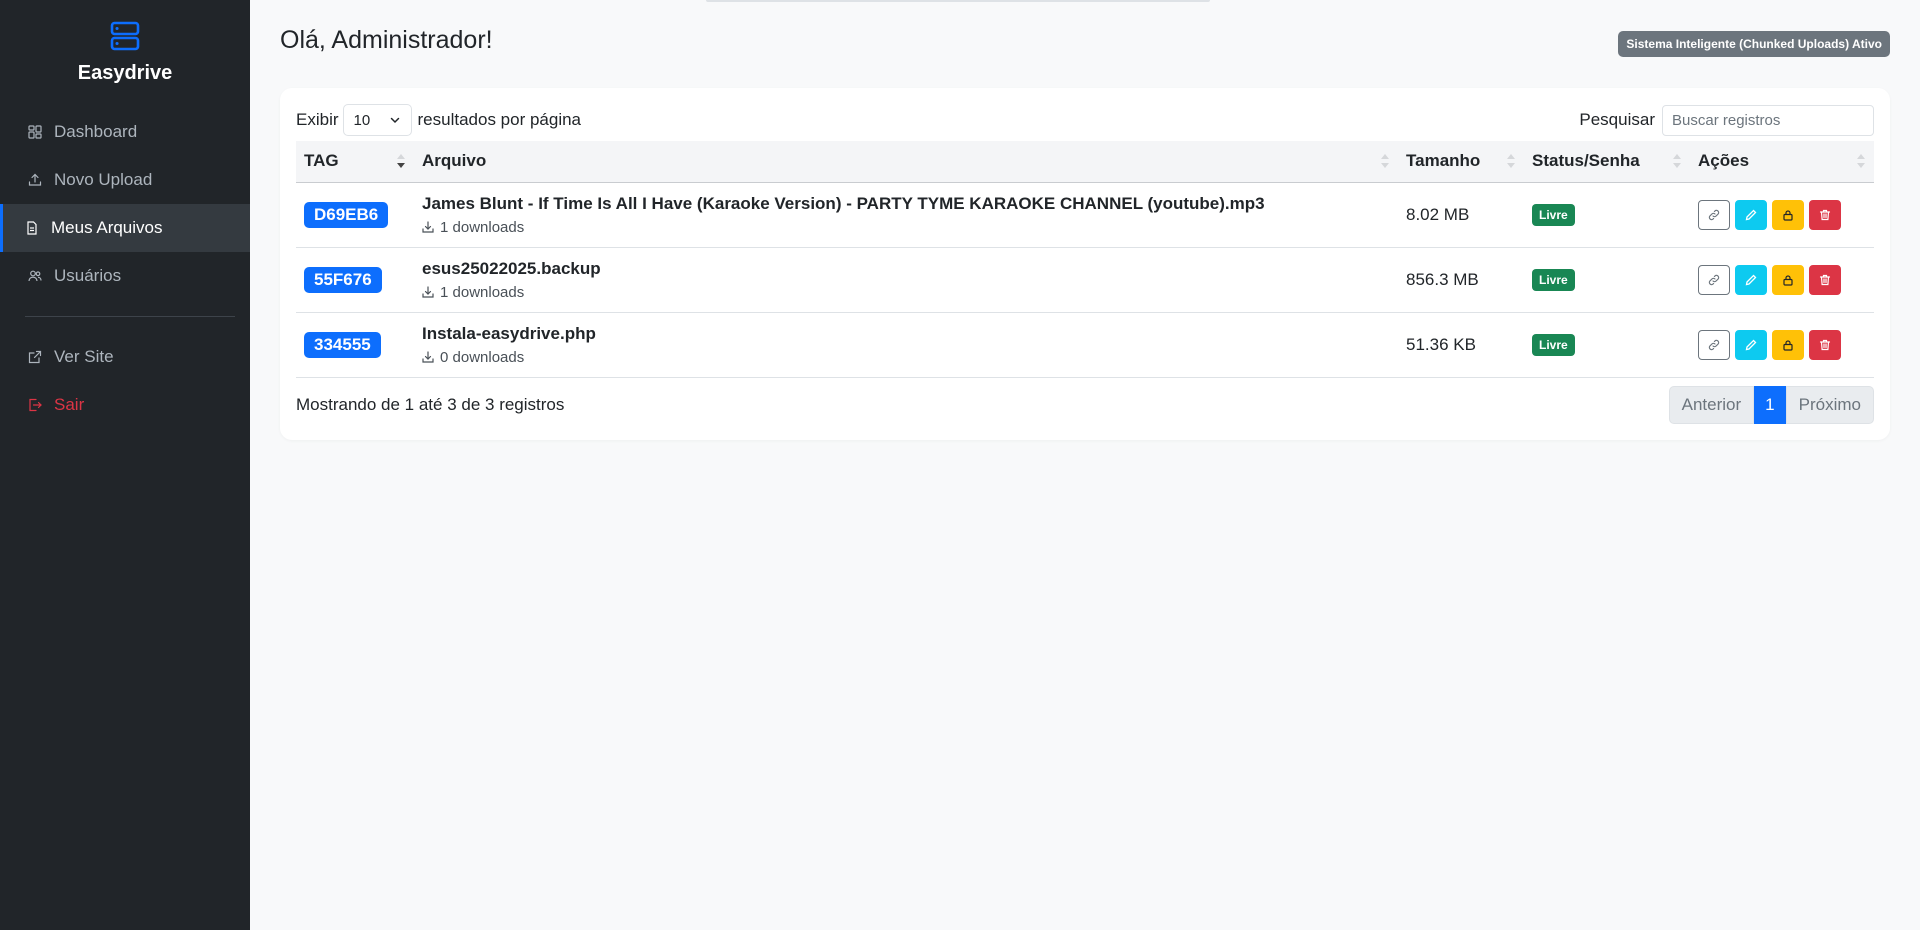 This screenshot has height=930, width=1920. What do you see at coordinates (1607, 162) in the screenshot?
I see `column-header-status: Status/Senha` at bounding box center [1607, 162].